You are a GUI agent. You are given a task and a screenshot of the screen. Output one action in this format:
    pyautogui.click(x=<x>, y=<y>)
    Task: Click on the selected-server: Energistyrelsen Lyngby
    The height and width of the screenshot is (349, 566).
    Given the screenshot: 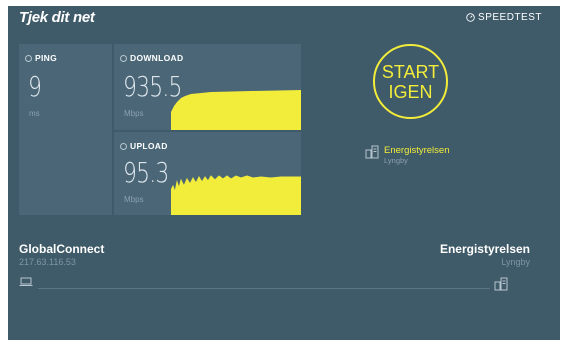 What is the action you would take?
    pyautogui.click(x=407, y=155)
    